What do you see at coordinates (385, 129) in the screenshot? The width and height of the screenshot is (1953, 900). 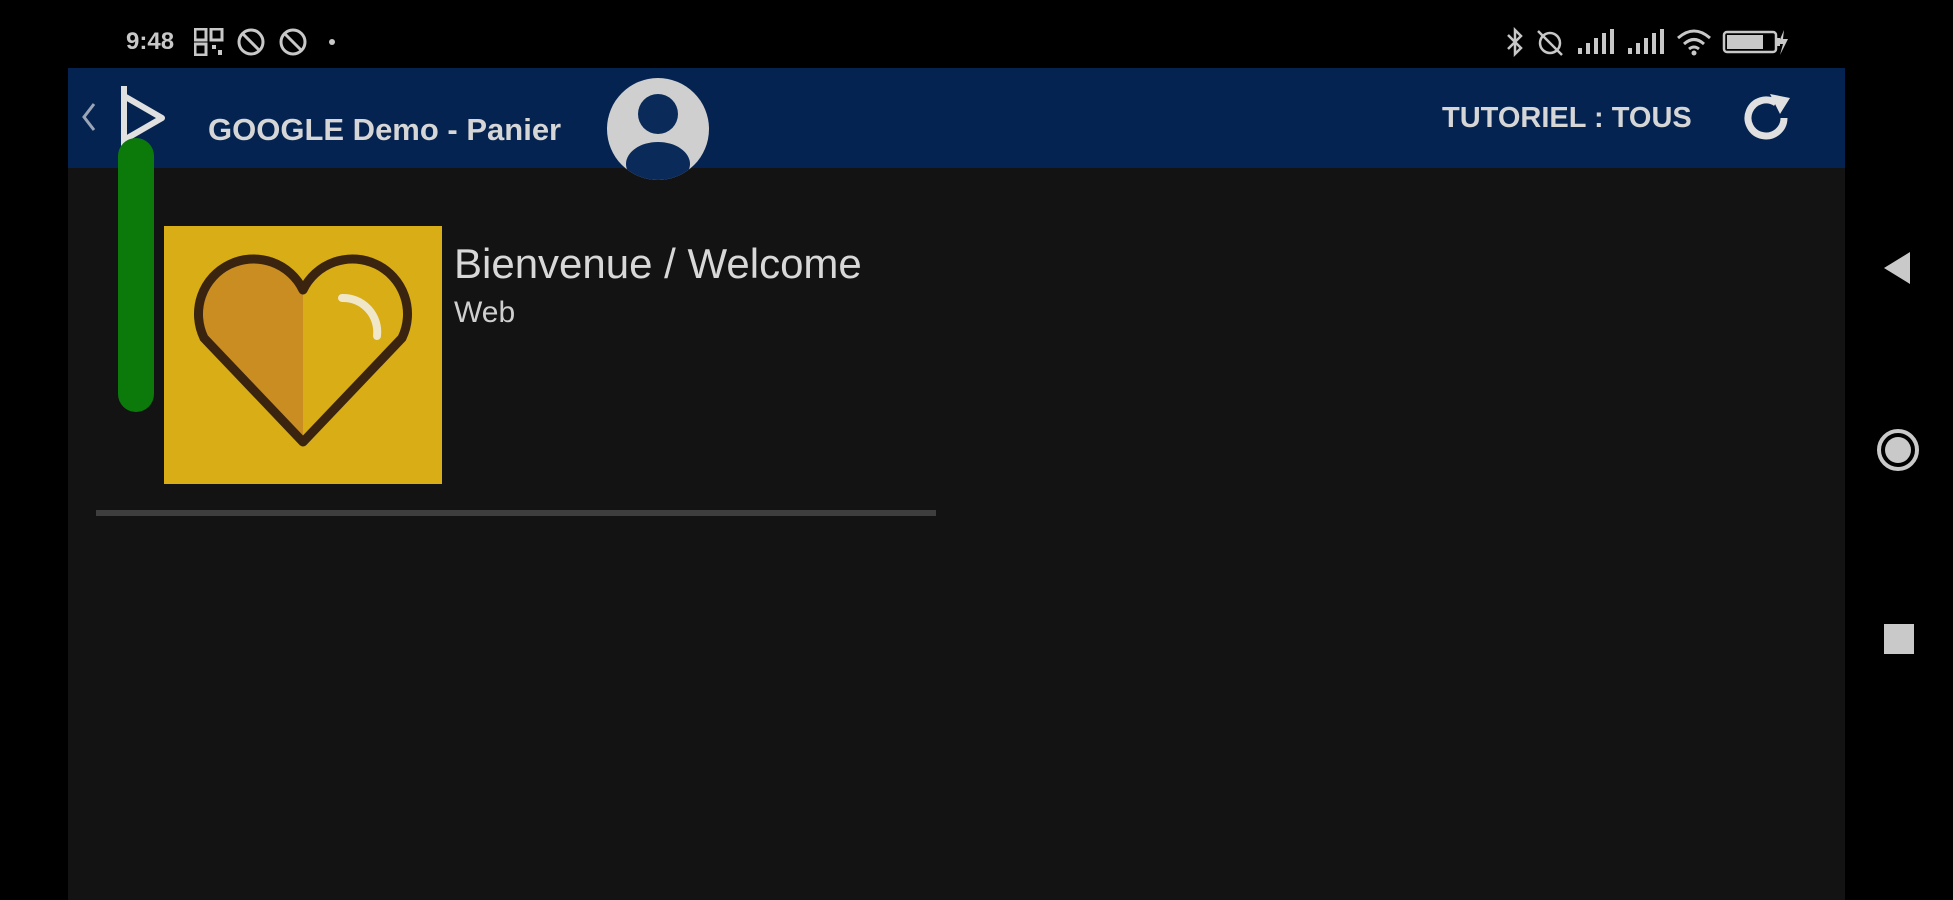 I see `app-title: GOOGLE Demo - Panier` at bounding box center [385, 129].